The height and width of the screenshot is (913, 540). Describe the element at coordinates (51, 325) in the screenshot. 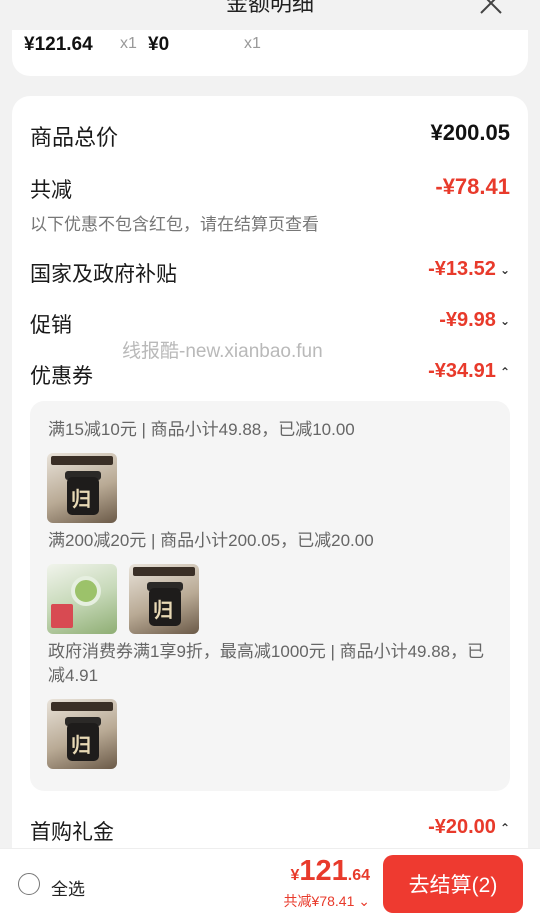

I see `discount-label: 促销` at that location.